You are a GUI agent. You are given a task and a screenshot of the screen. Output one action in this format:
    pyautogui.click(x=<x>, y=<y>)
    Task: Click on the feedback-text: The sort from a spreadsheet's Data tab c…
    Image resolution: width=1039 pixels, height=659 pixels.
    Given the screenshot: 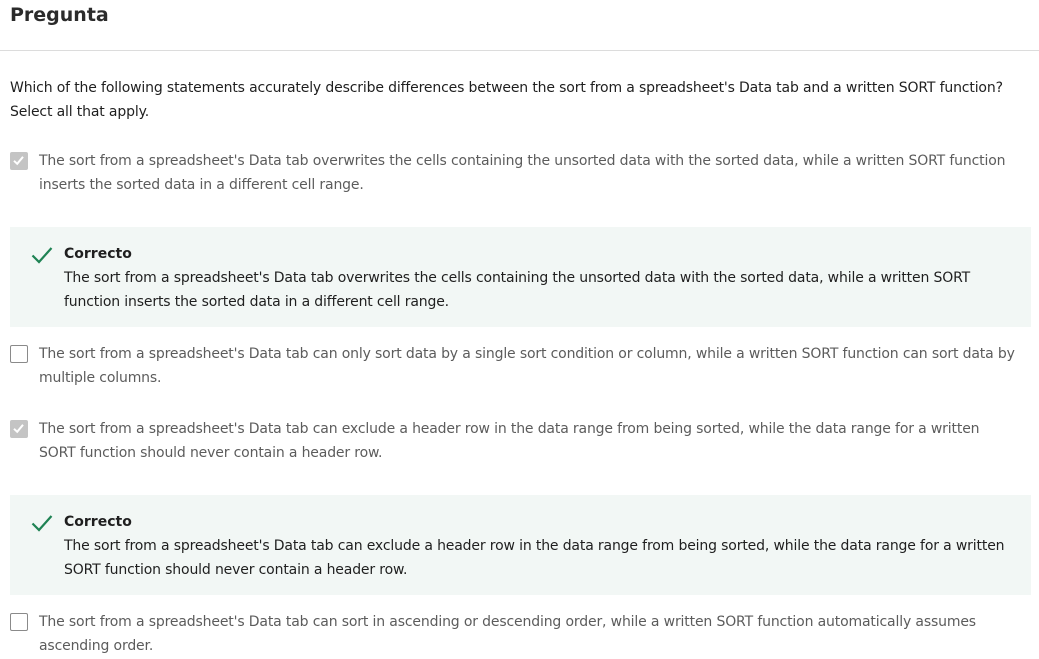 What is the action you would take?
    pyautogui.click(x=534, y=558)
    